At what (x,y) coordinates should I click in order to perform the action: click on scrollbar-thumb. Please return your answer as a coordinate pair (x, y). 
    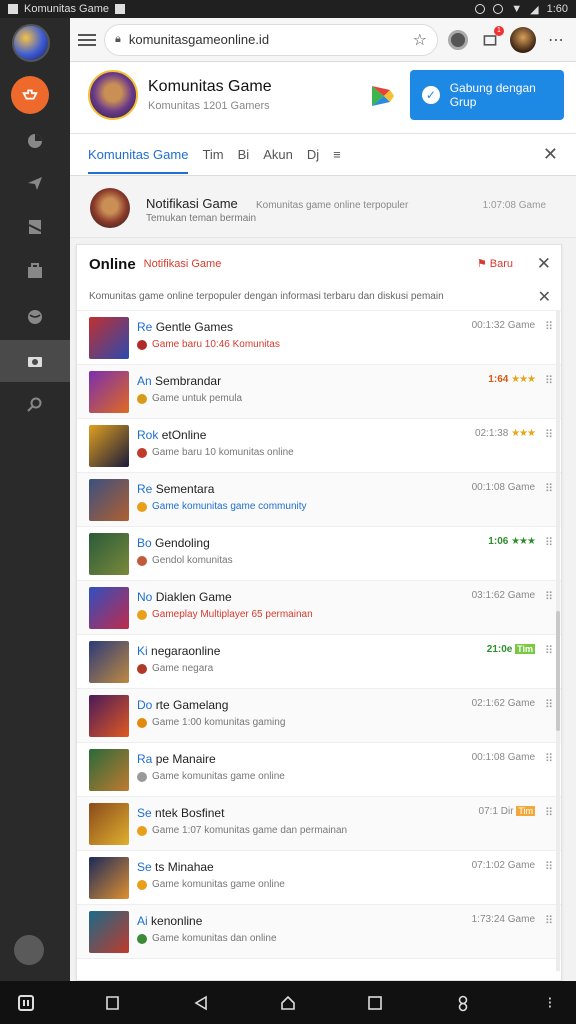
    Looking at the image, I should click on (558, 671).